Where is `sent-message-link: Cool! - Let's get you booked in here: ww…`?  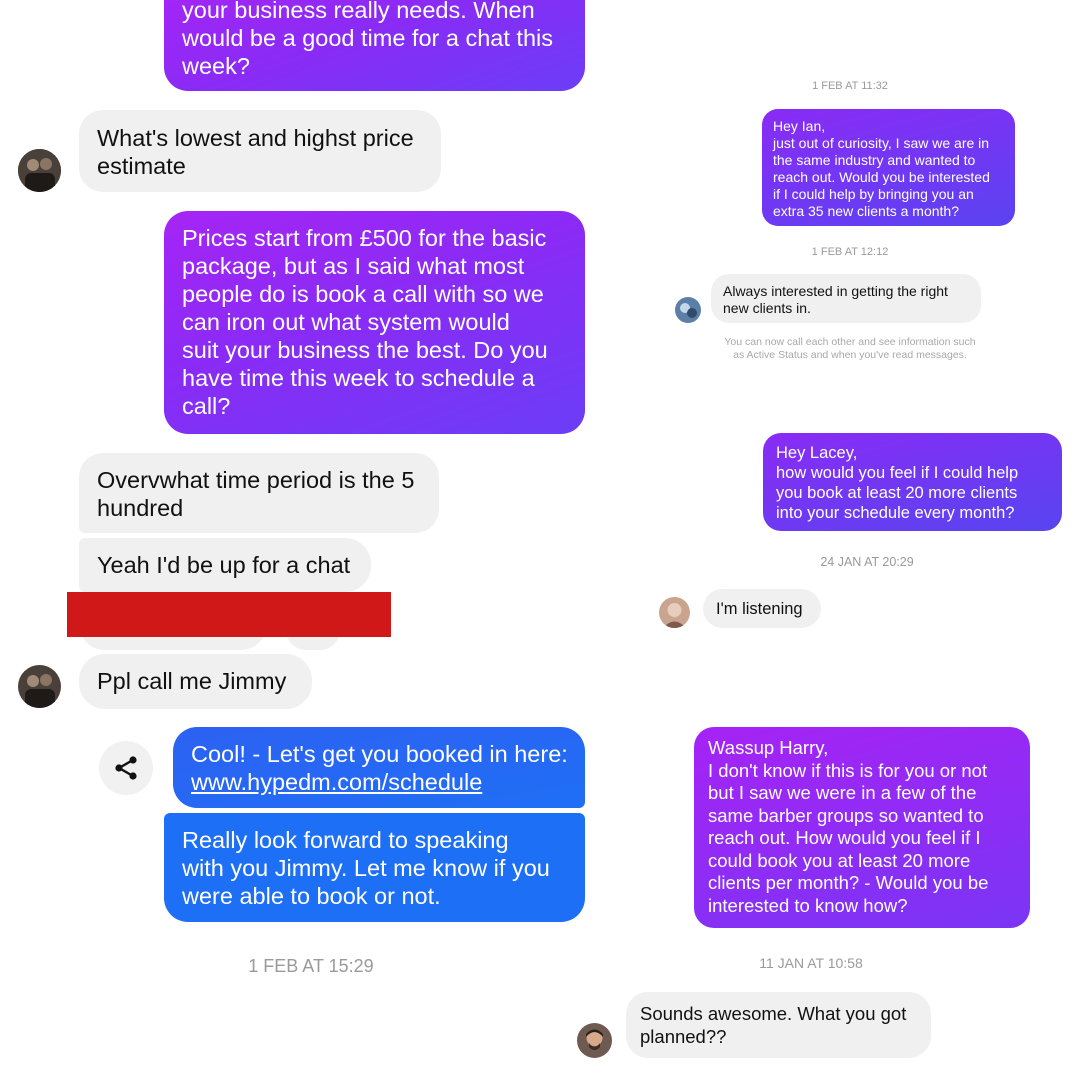
sent-message-link: Cool! - Let's get you booked in here: ww… is located at coordinates (379, 767).